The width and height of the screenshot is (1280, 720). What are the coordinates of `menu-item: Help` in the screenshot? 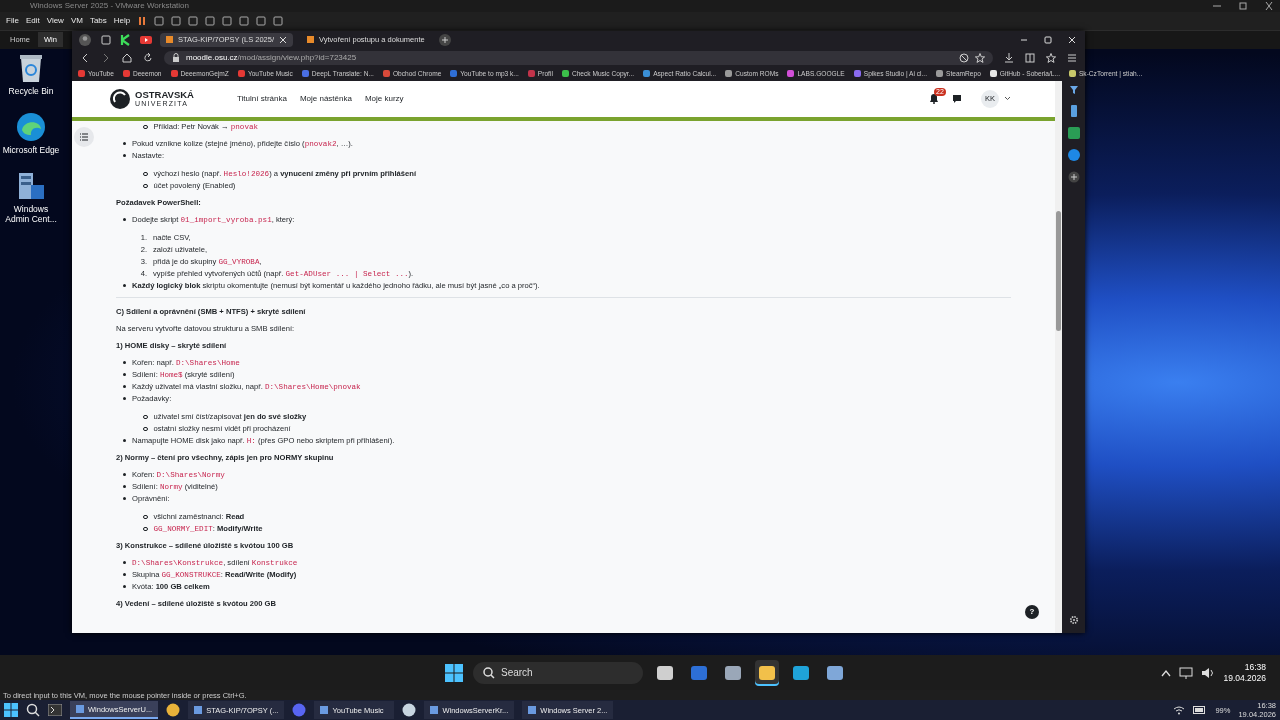 It's located at (122, 21).